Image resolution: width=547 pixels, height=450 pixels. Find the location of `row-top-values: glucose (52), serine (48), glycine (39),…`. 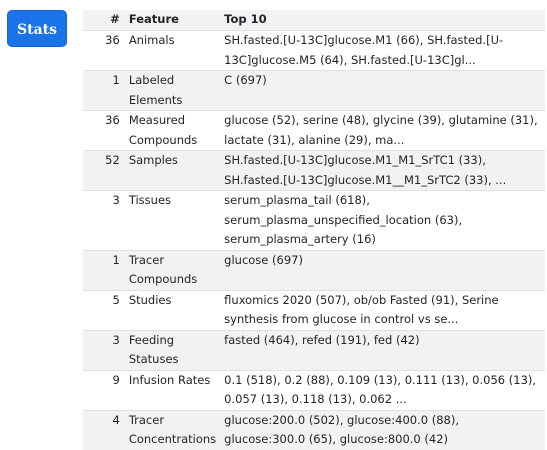

row-top-values: glucose (52), serine (48), glycine (39),… is located at coordinates (382, 130).